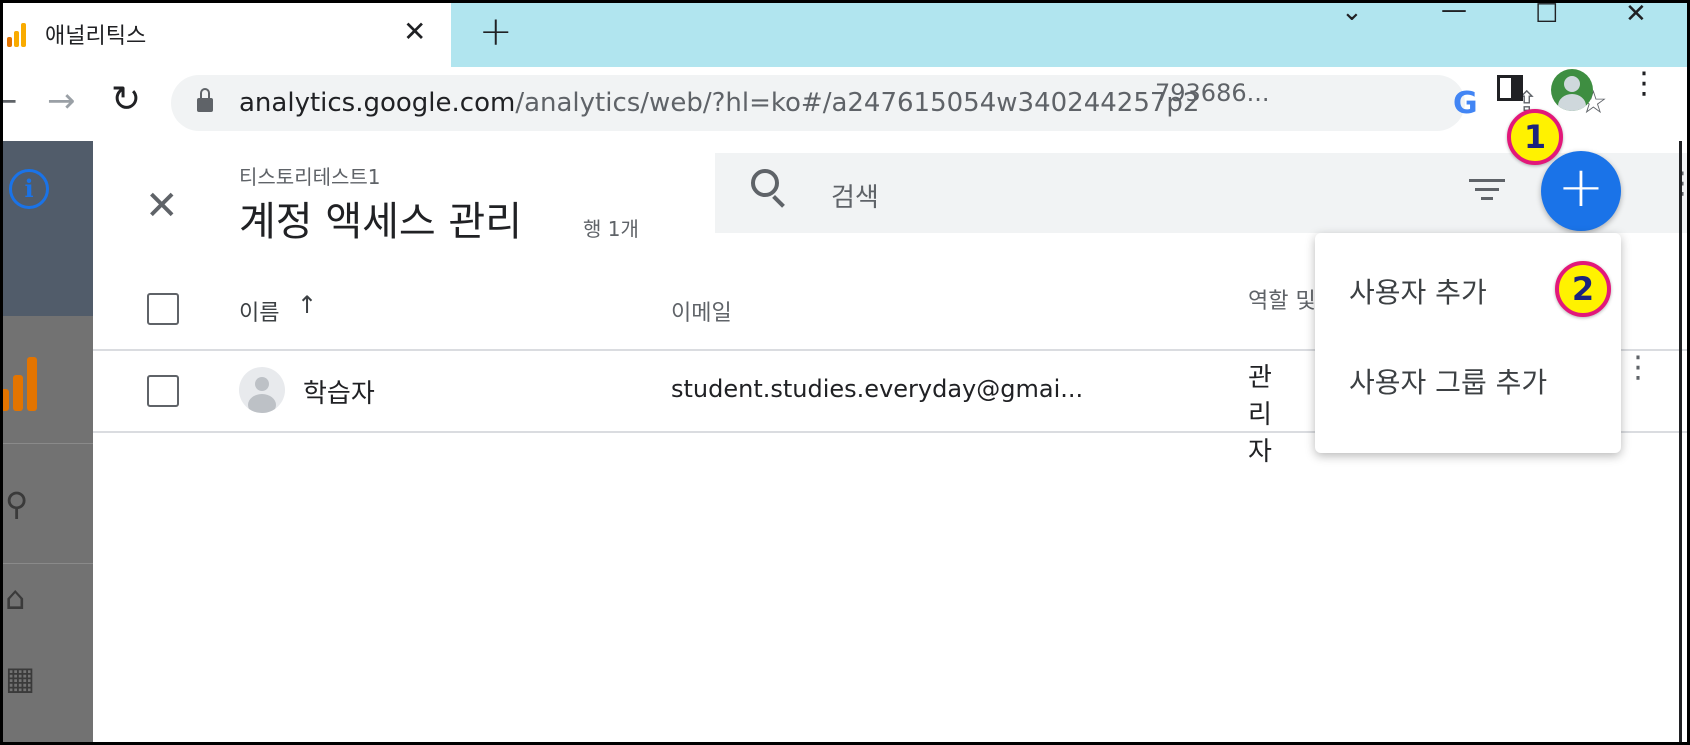 The height and width of the screenshot is (745, 1690). Describe the element at coordinates (1546, 16) in the screenshot. I see `maximize-button: ☐` at that location.